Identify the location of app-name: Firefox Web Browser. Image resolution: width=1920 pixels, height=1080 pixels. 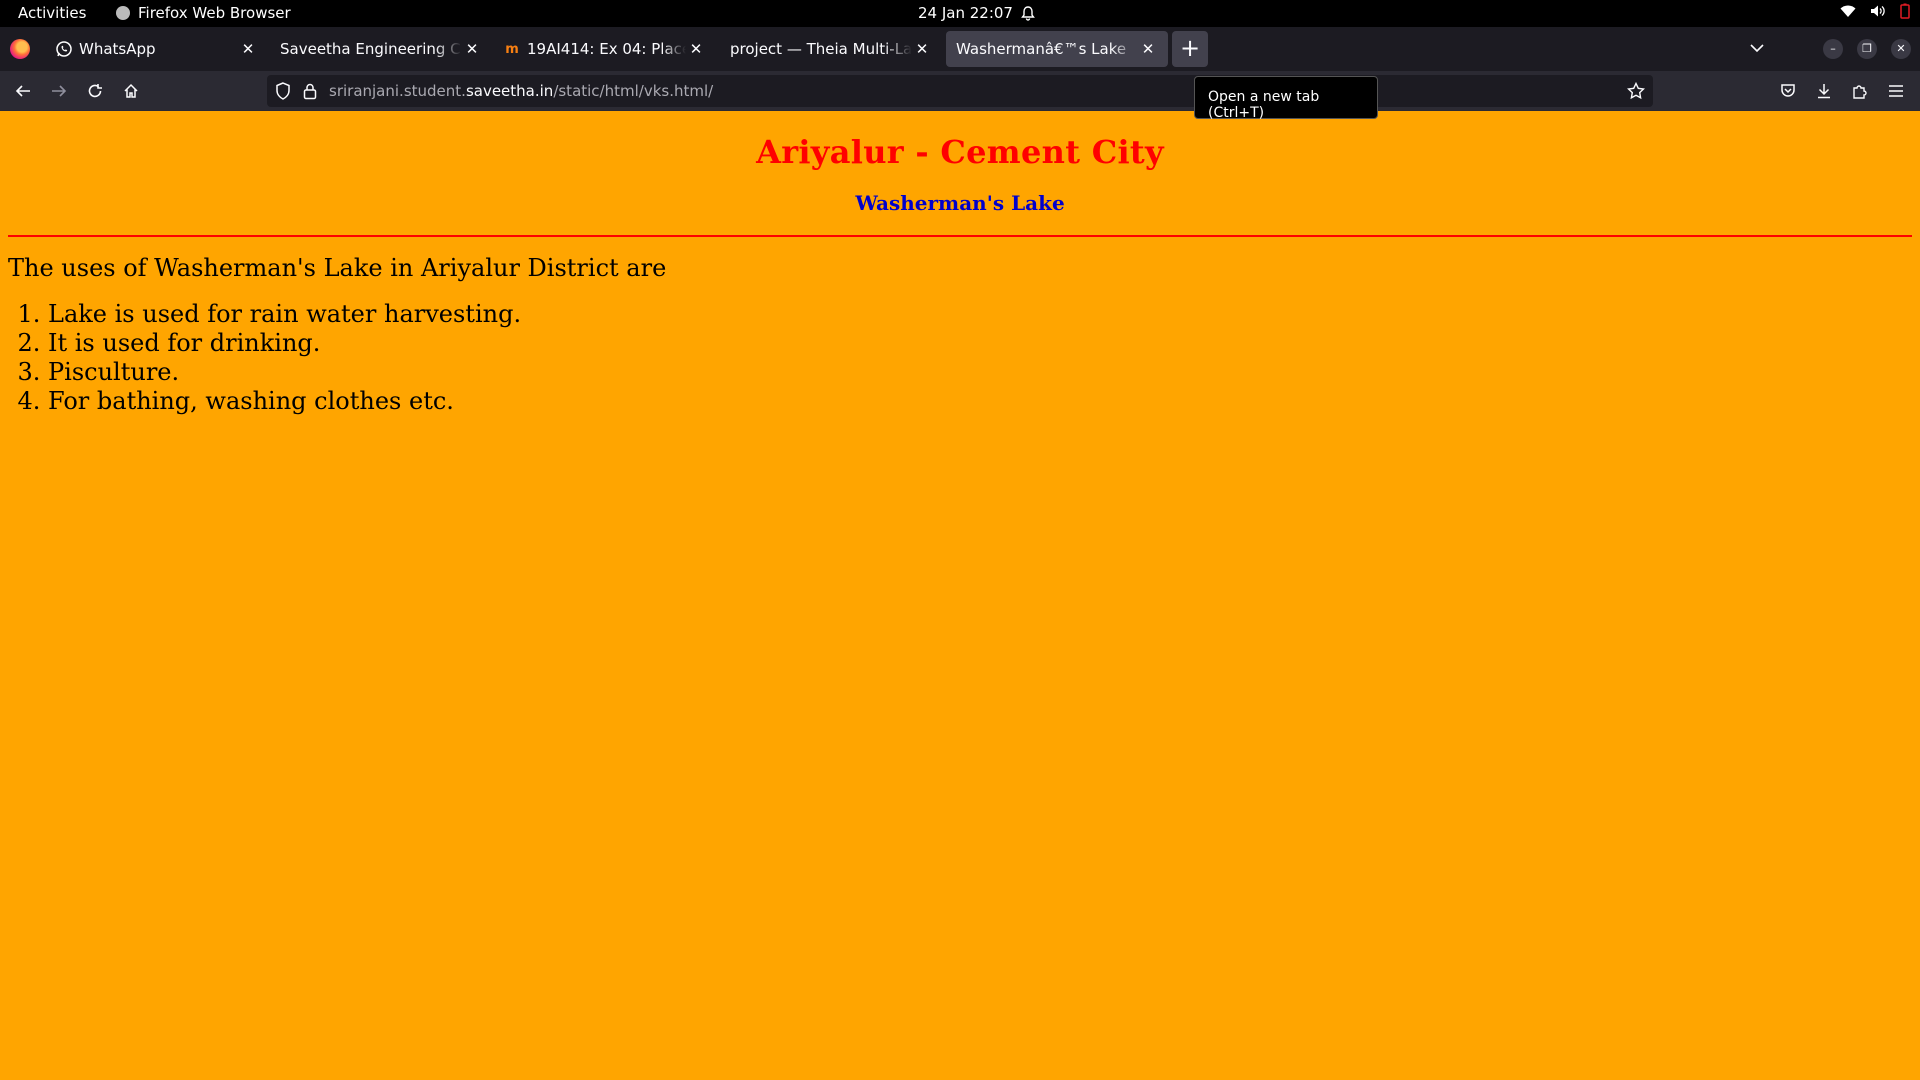
(214, 13).